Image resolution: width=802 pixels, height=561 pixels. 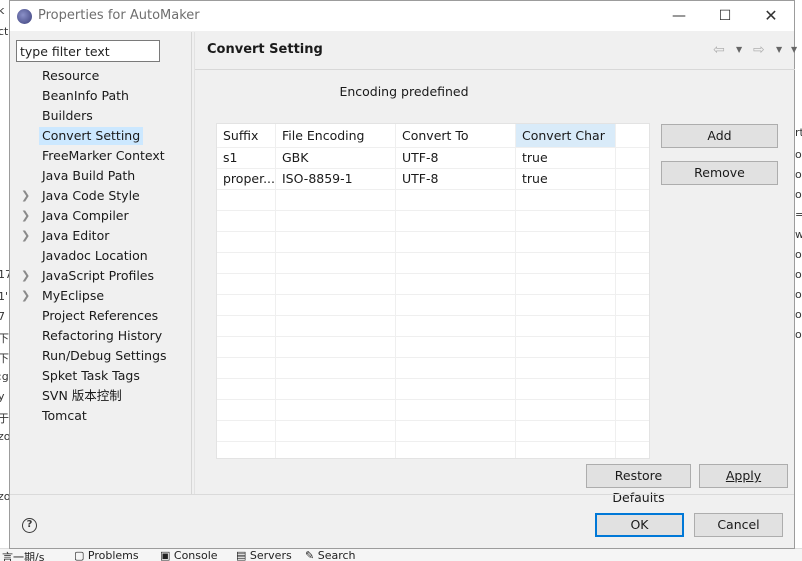 I want to click on title-bar: Properties for AutoMaker — ☐ ✕, so click(x=402, y=16).